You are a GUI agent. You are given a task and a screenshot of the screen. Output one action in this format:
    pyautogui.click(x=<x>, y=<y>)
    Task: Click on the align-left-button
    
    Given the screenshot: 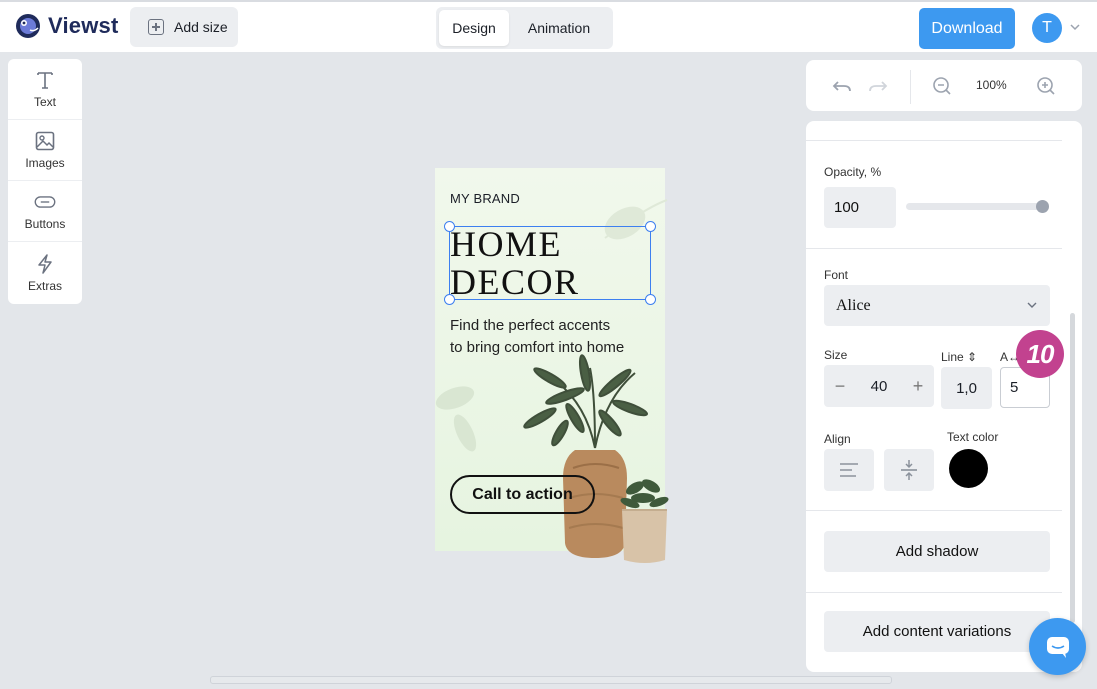 What is the action you would take?
    pyautogui.click(x=849, y=470)
    